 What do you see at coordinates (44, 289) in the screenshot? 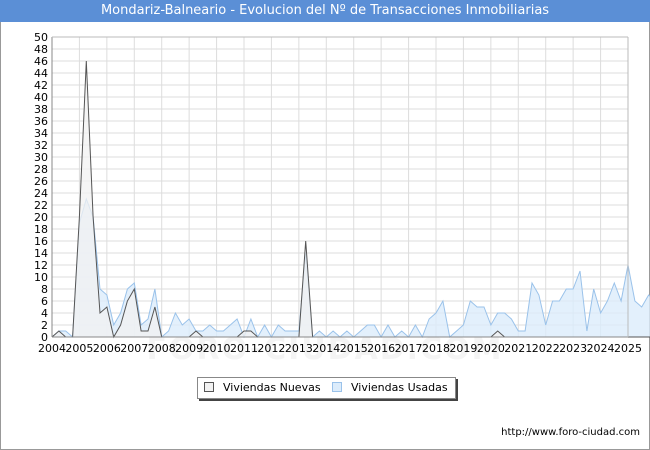
I see `y-tick-label: 8` at bounding box center [44, 289].